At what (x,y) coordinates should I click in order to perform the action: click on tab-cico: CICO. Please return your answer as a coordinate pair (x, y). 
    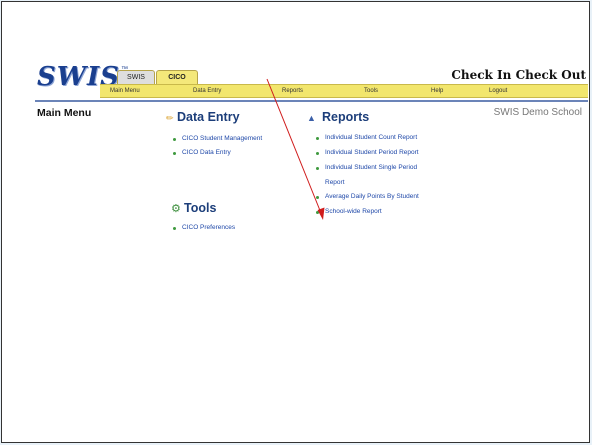
    Looking at the image, I should click on (177, 77).